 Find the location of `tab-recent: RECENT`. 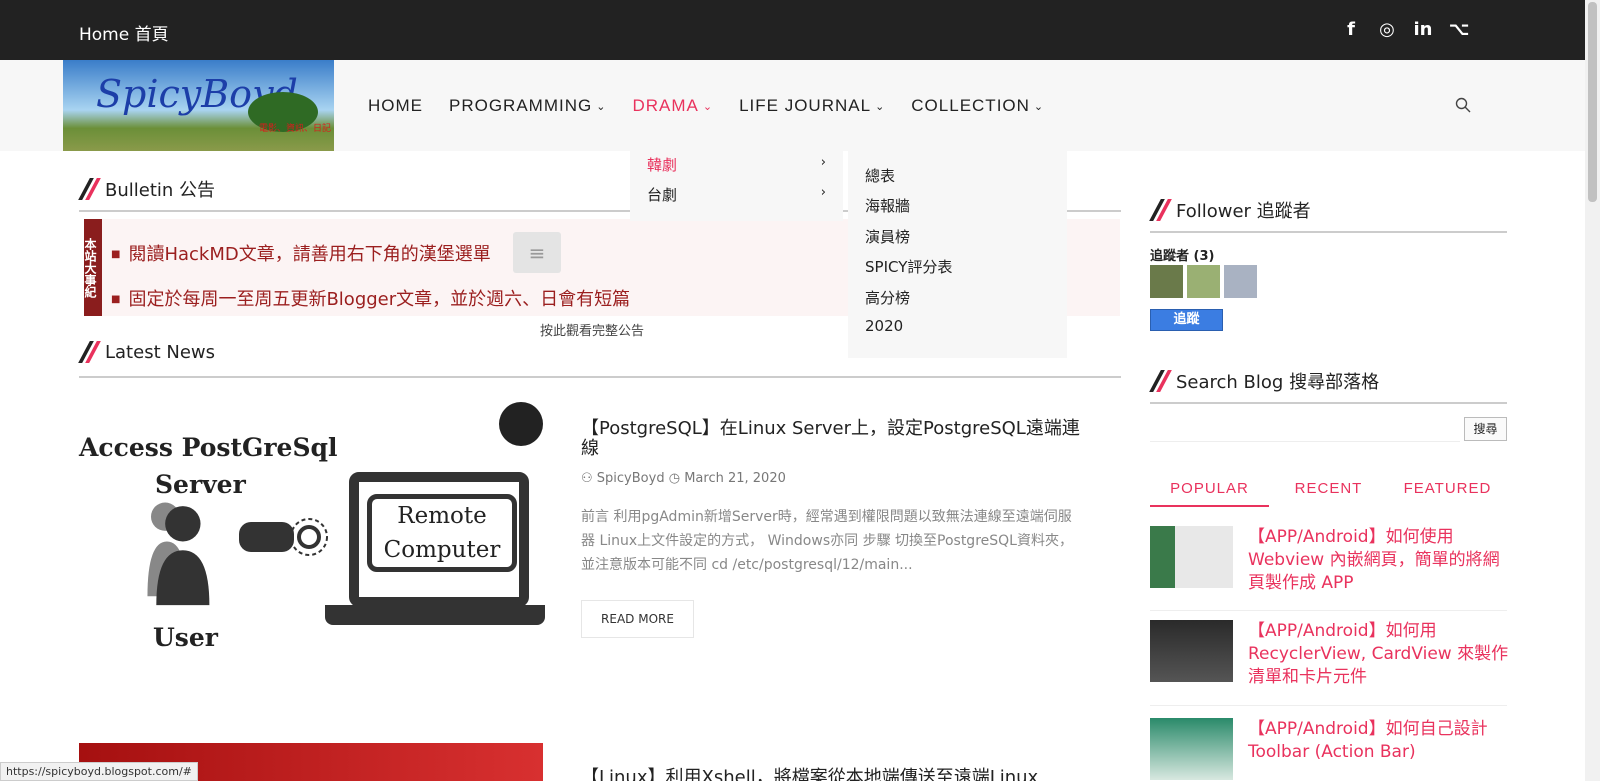

tab-recent: RECENT is located at coordinates (1328, 493).